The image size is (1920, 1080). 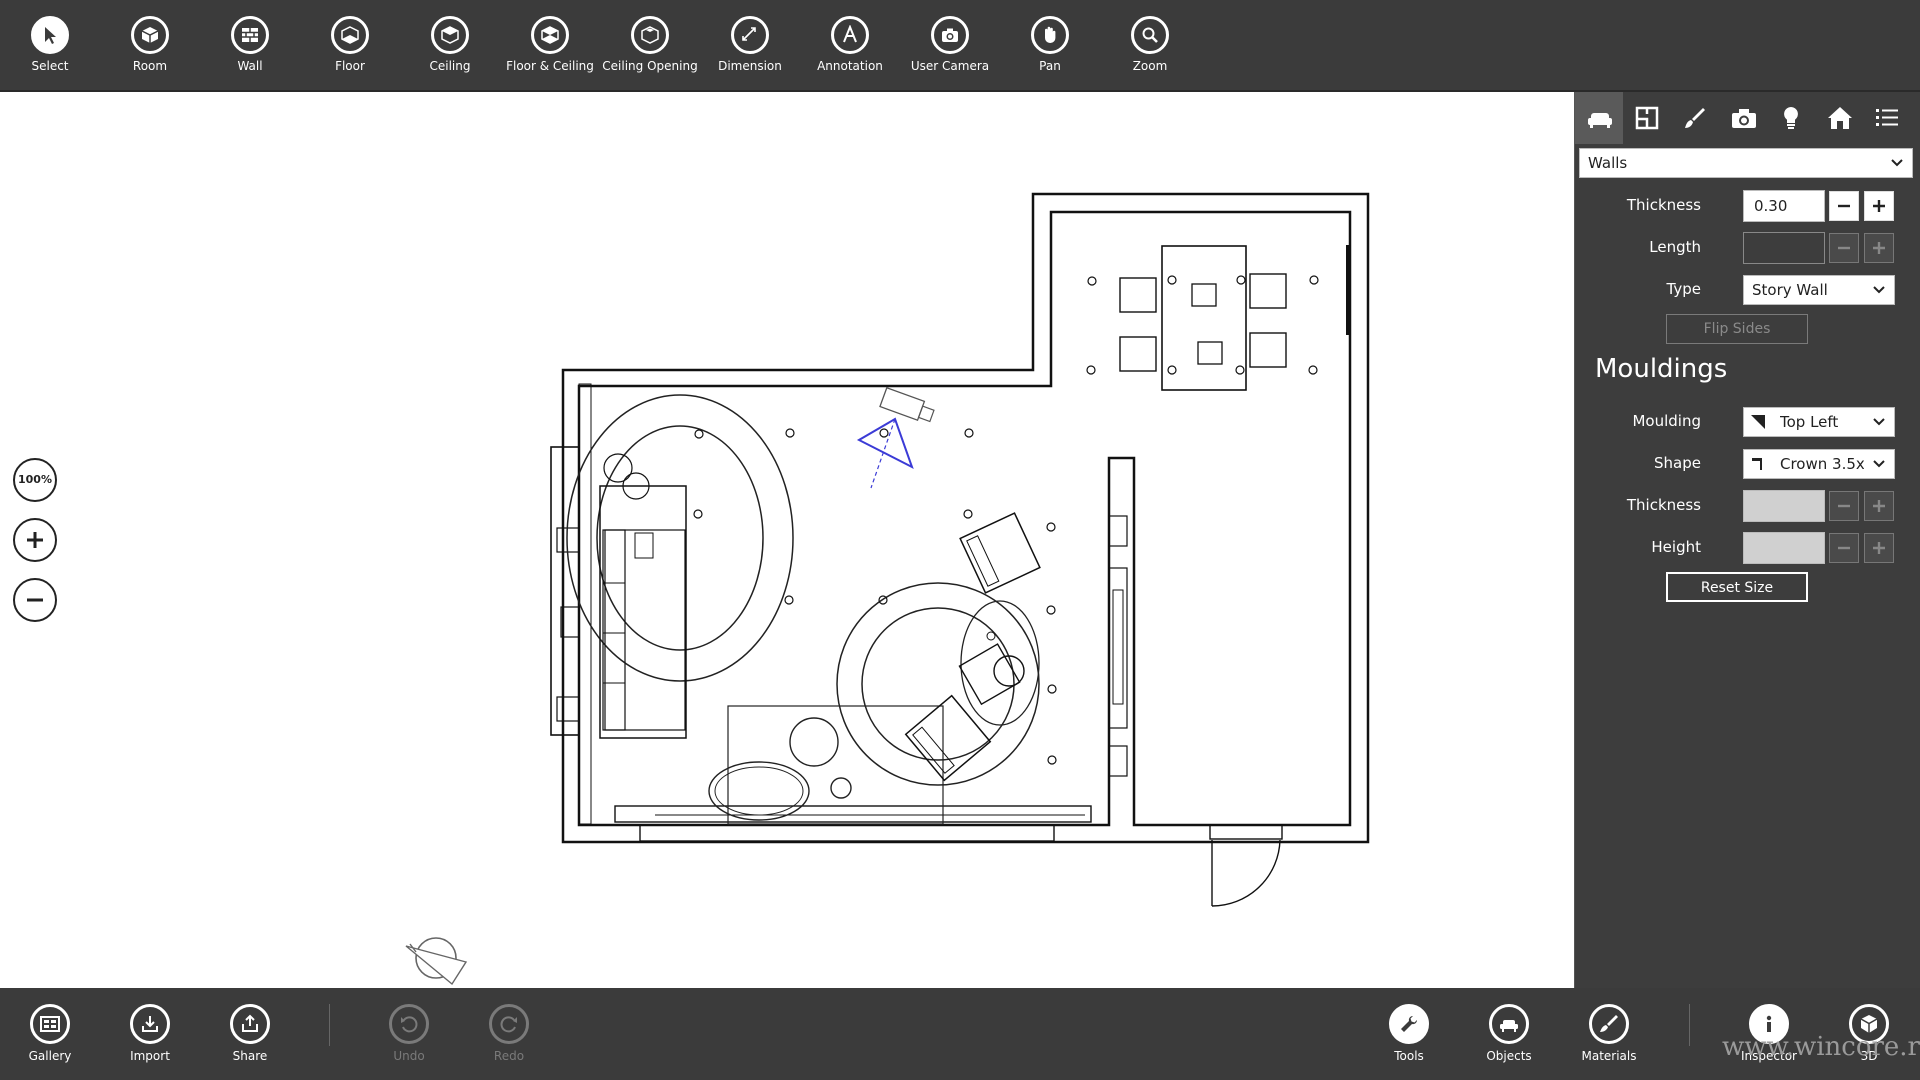 I want to click on wall-type-select: Story Wall, so click(x=1819, y=290).